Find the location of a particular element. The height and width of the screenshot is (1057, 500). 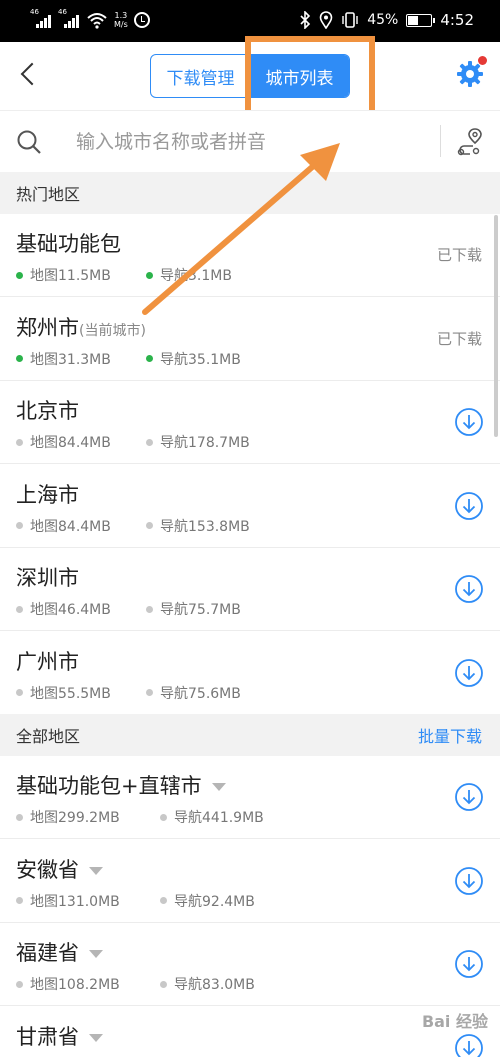

batch-download-link: 批量下载 is located at coordinates (450, 735).